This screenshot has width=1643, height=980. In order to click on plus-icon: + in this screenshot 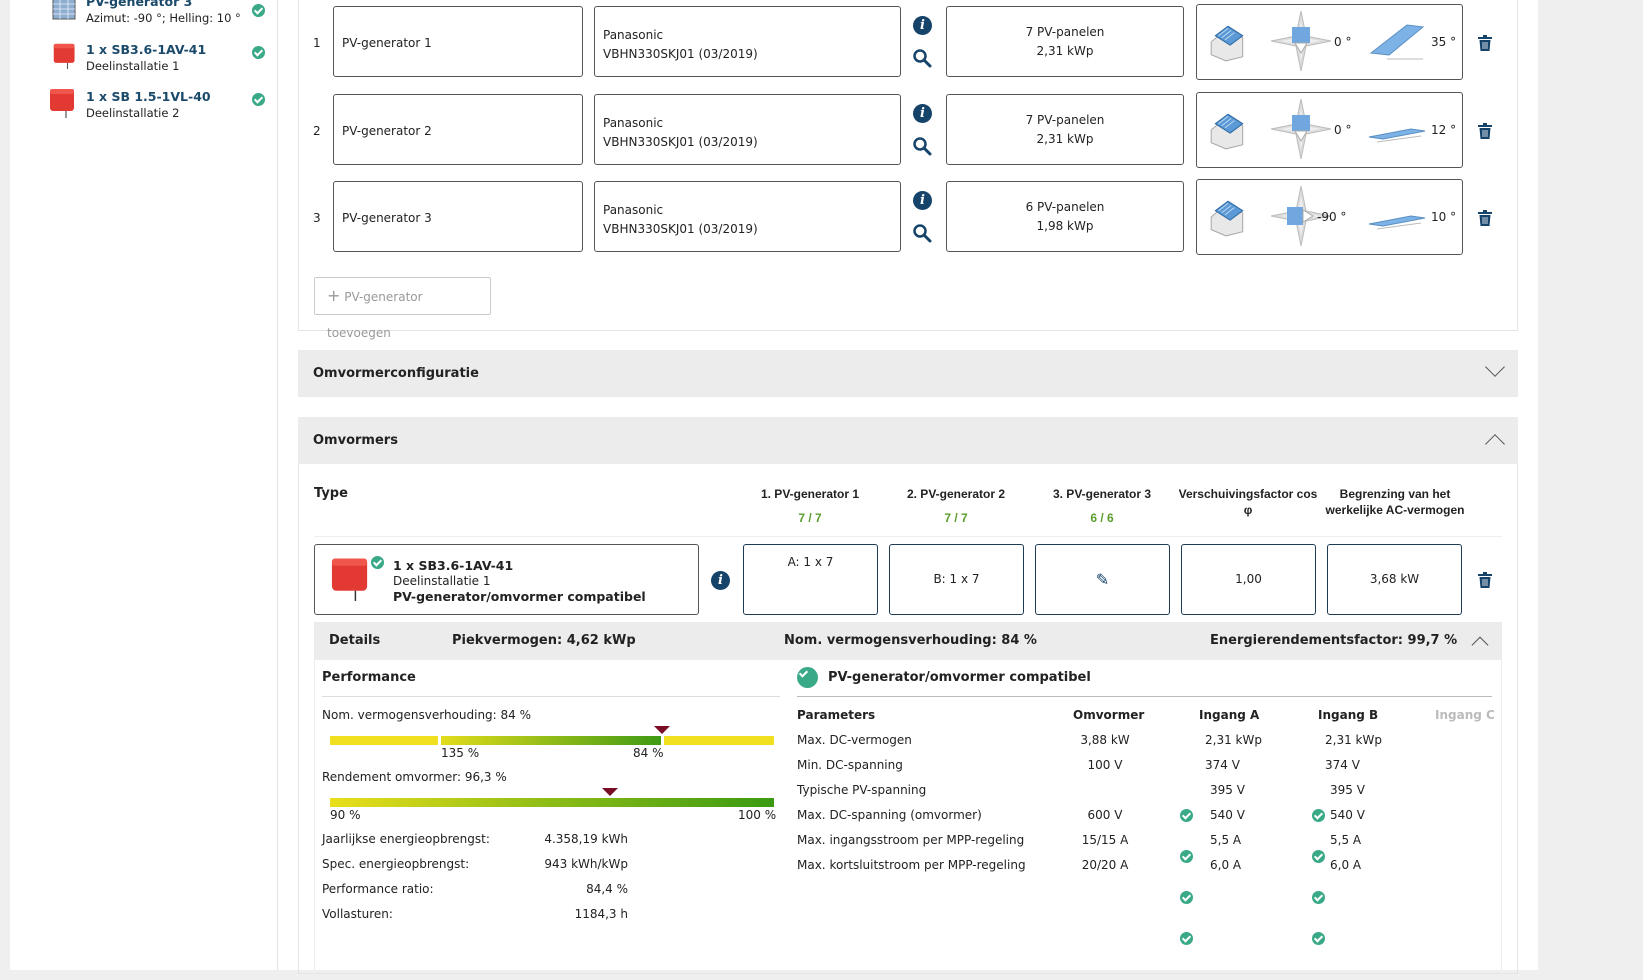, I will do `click(334, 295)`.